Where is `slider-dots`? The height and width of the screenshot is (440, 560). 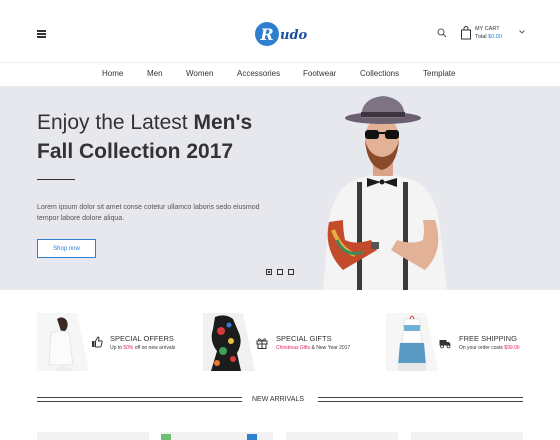 slider-dots is located at coordinates (280, 272).